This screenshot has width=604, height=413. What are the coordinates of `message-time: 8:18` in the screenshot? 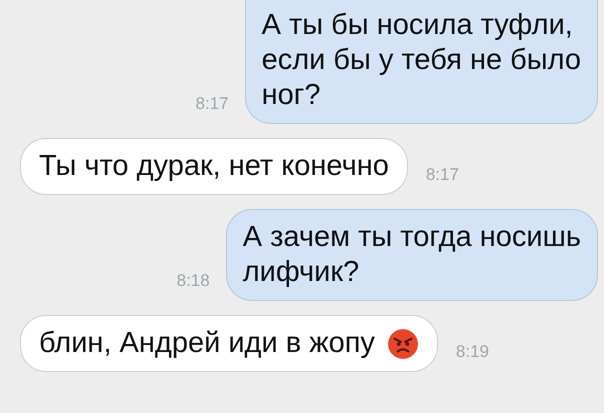 It's located at (193, 281).